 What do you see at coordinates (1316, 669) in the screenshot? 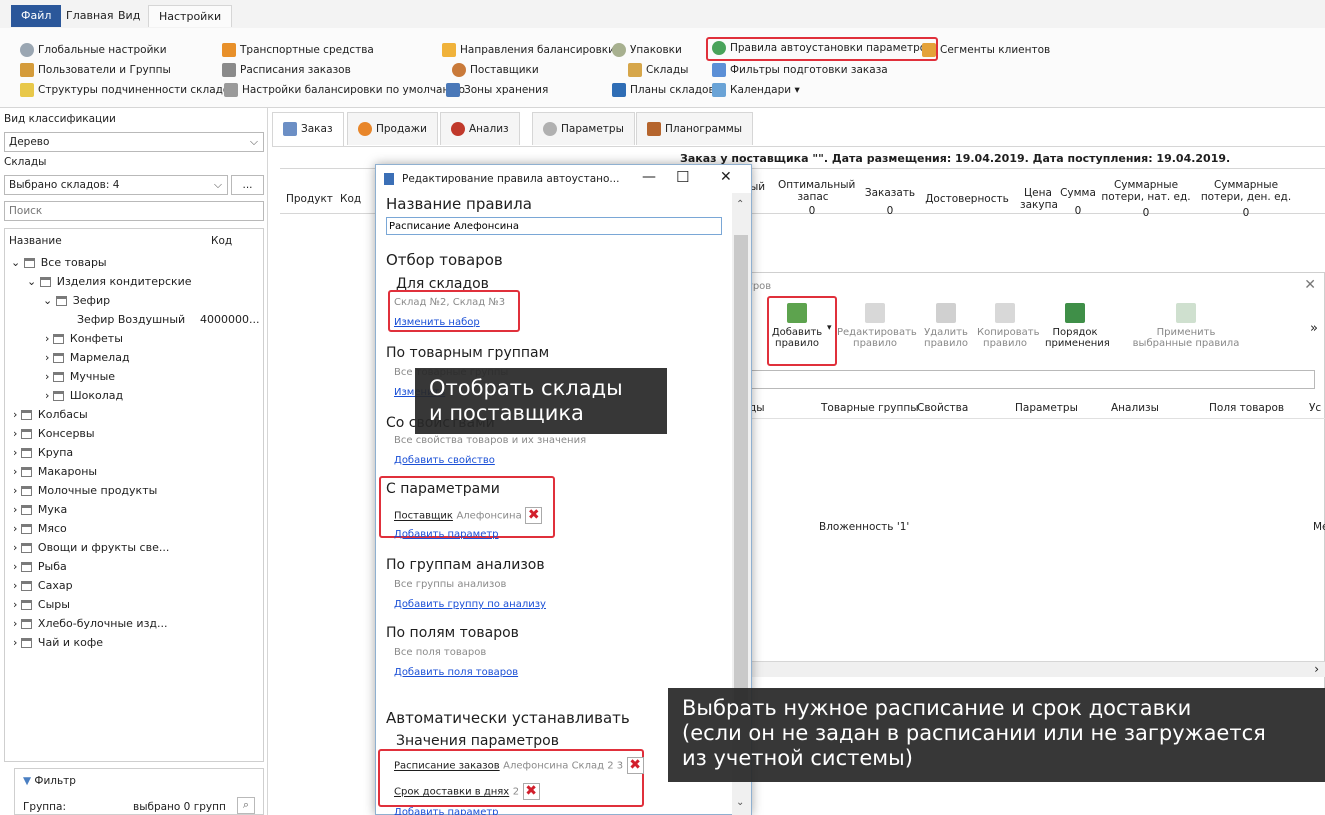
I see `scroll-right-arrow: ›` at bounding box center [1316, 669].